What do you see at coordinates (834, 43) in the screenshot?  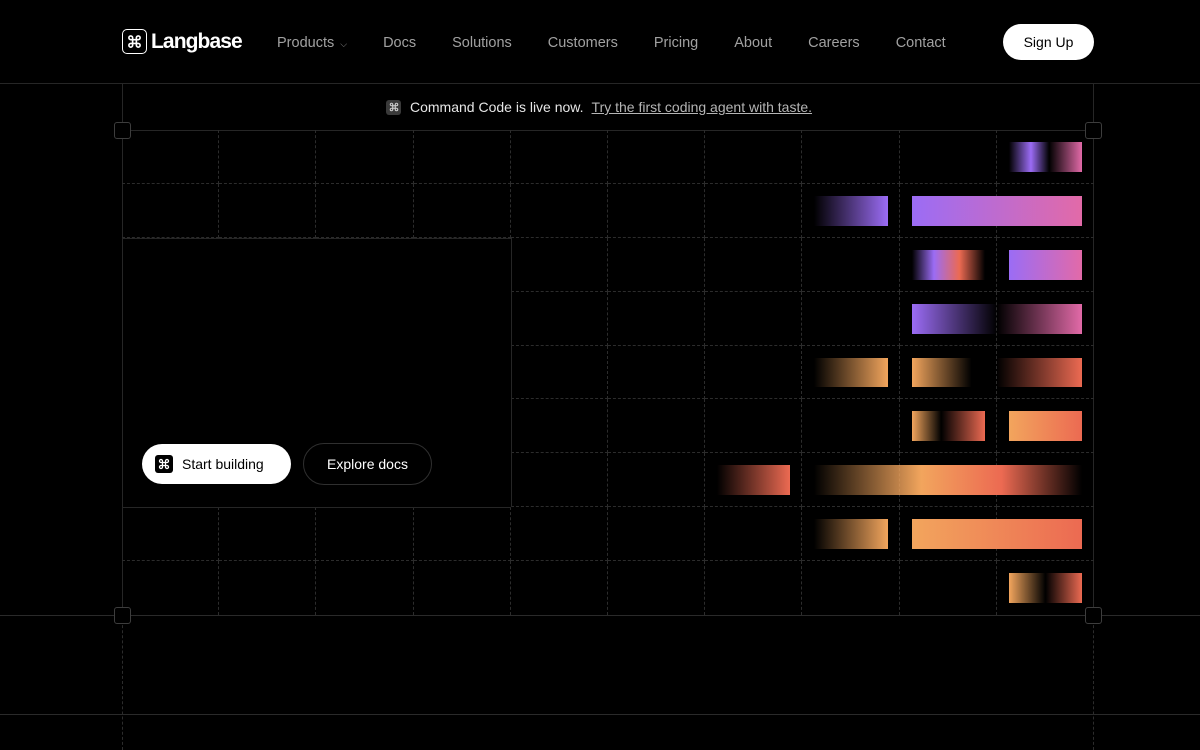 I see `nav-careers: Careers` at bounding box center [834, 43].